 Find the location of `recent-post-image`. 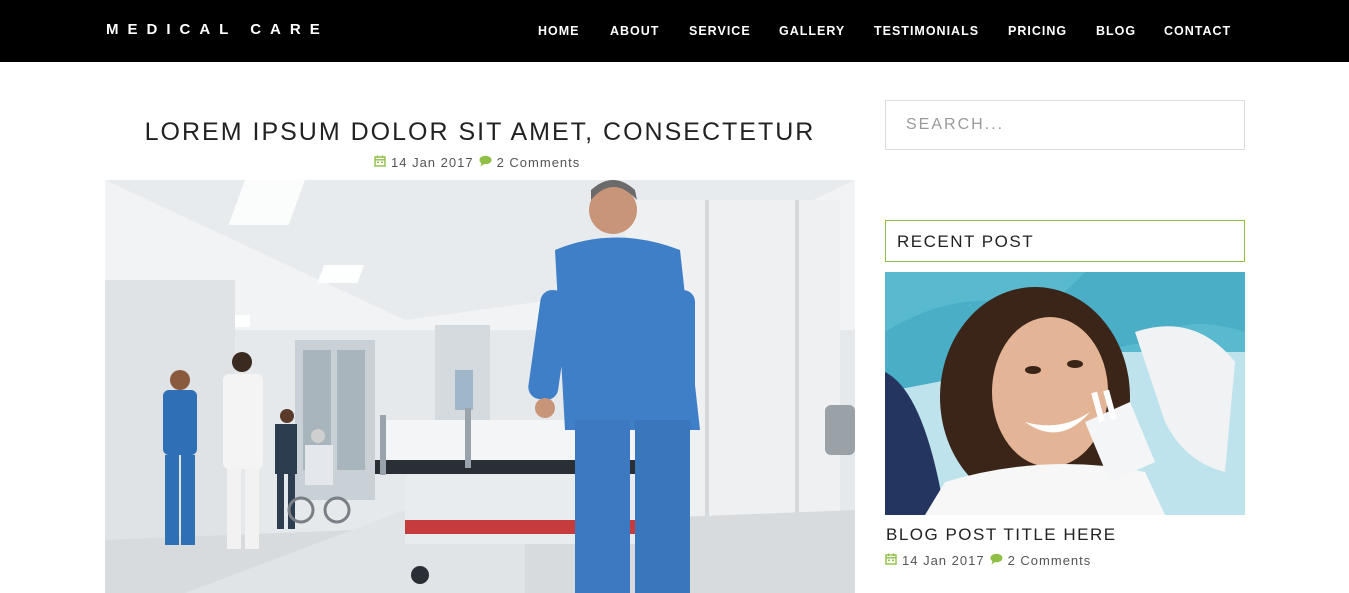

recent-post-image is located at coordinates (1065, 393).